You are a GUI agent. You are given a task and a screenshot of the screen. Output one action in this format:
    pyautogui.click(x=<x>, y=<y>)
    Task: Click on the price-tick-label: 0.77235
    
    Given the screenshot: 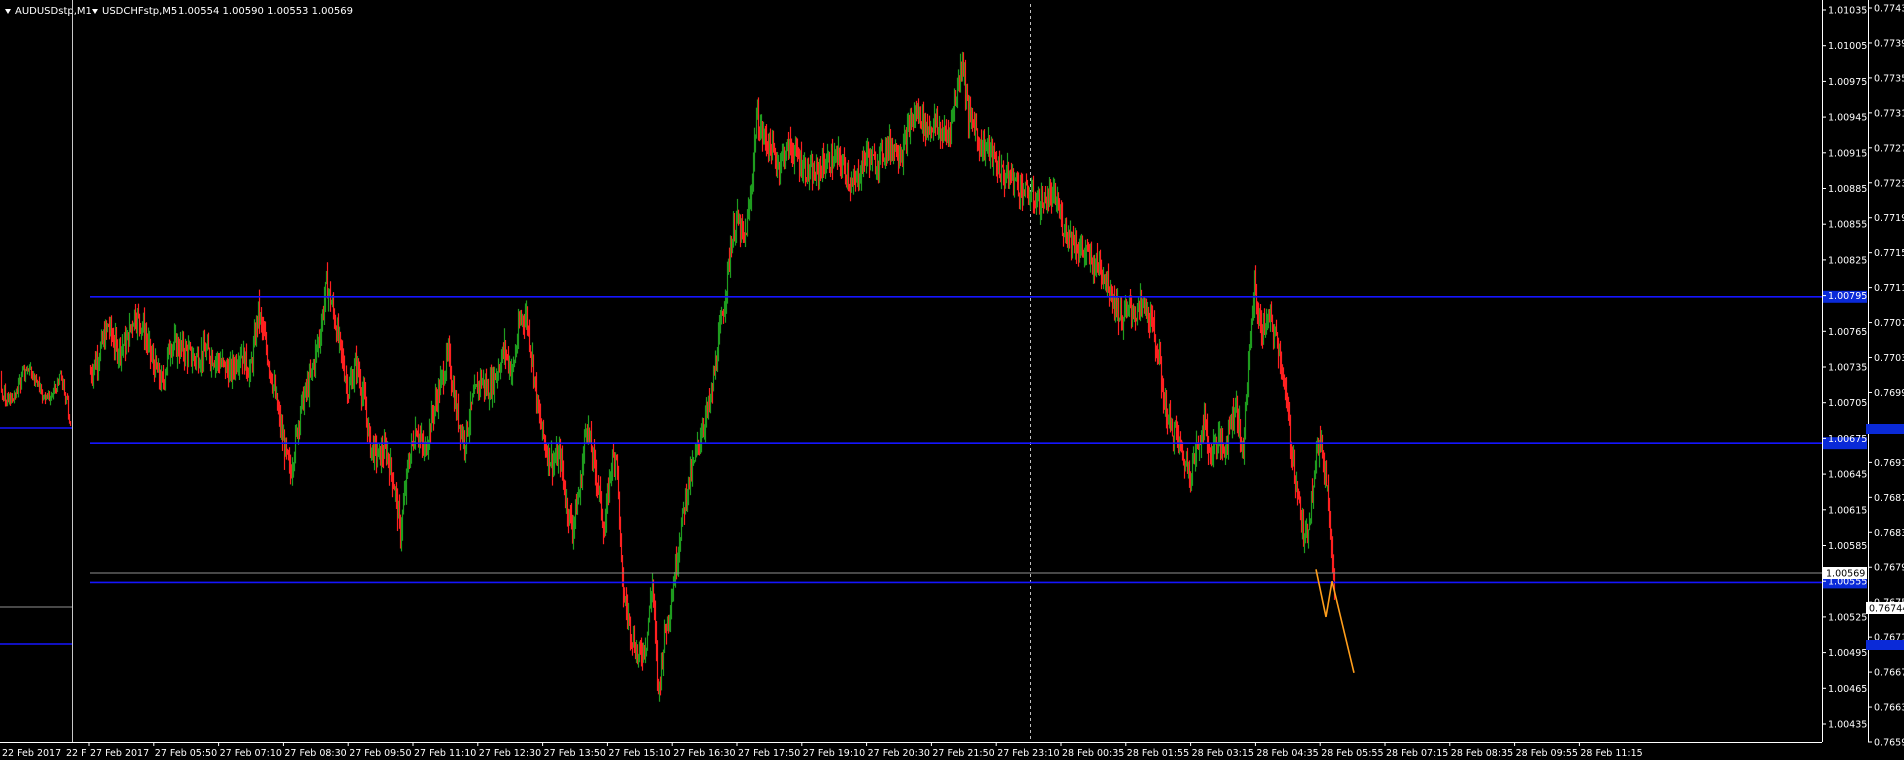 What is the action you would take?
    pyautogui.click(x=1889, y=183)
    